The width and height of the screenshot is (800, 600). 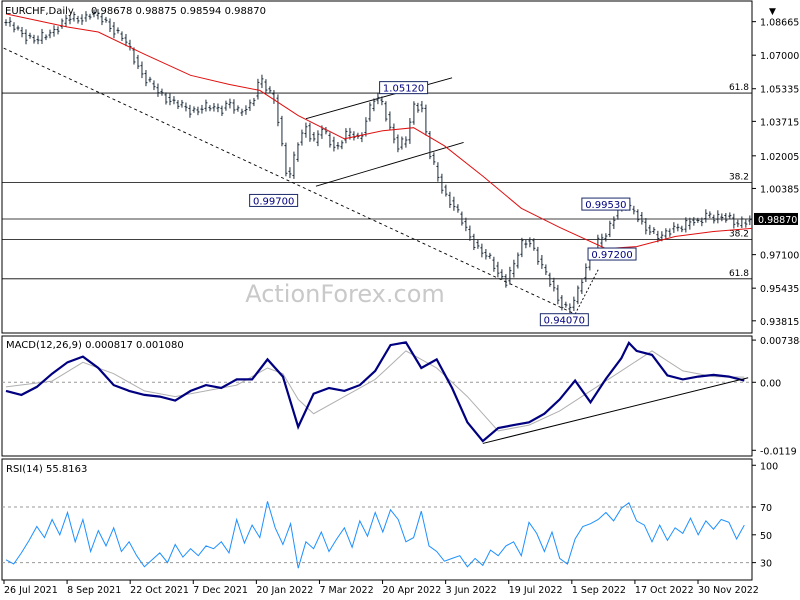 I want to click on date-tick-label: 7 Mar 2022, so click(x=346, y=590).